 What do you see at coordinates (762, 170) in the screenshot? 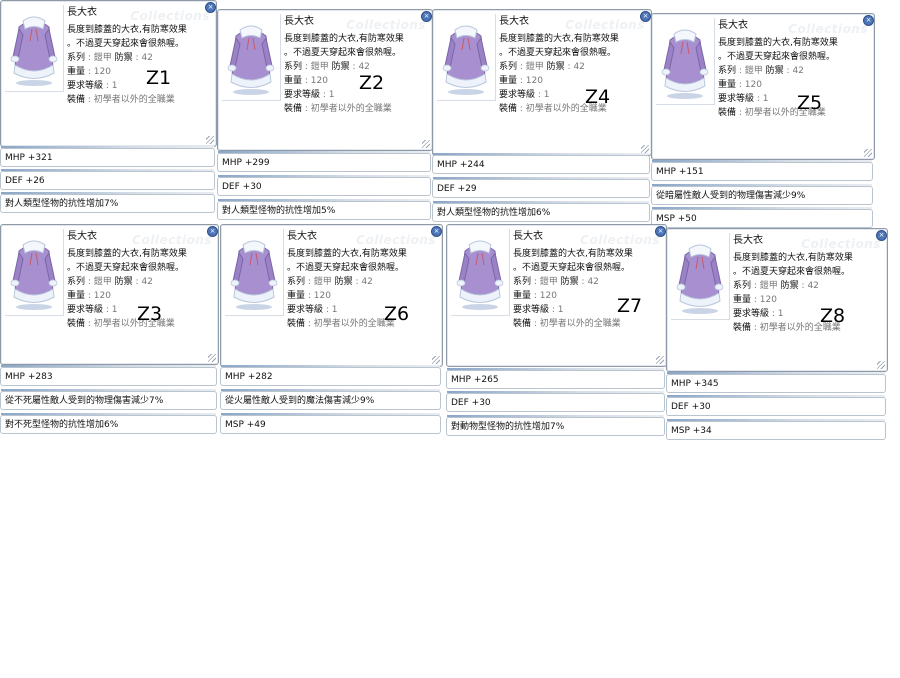
I see `stat-bar-1: MHP +151` at bounding box center [762, 170].